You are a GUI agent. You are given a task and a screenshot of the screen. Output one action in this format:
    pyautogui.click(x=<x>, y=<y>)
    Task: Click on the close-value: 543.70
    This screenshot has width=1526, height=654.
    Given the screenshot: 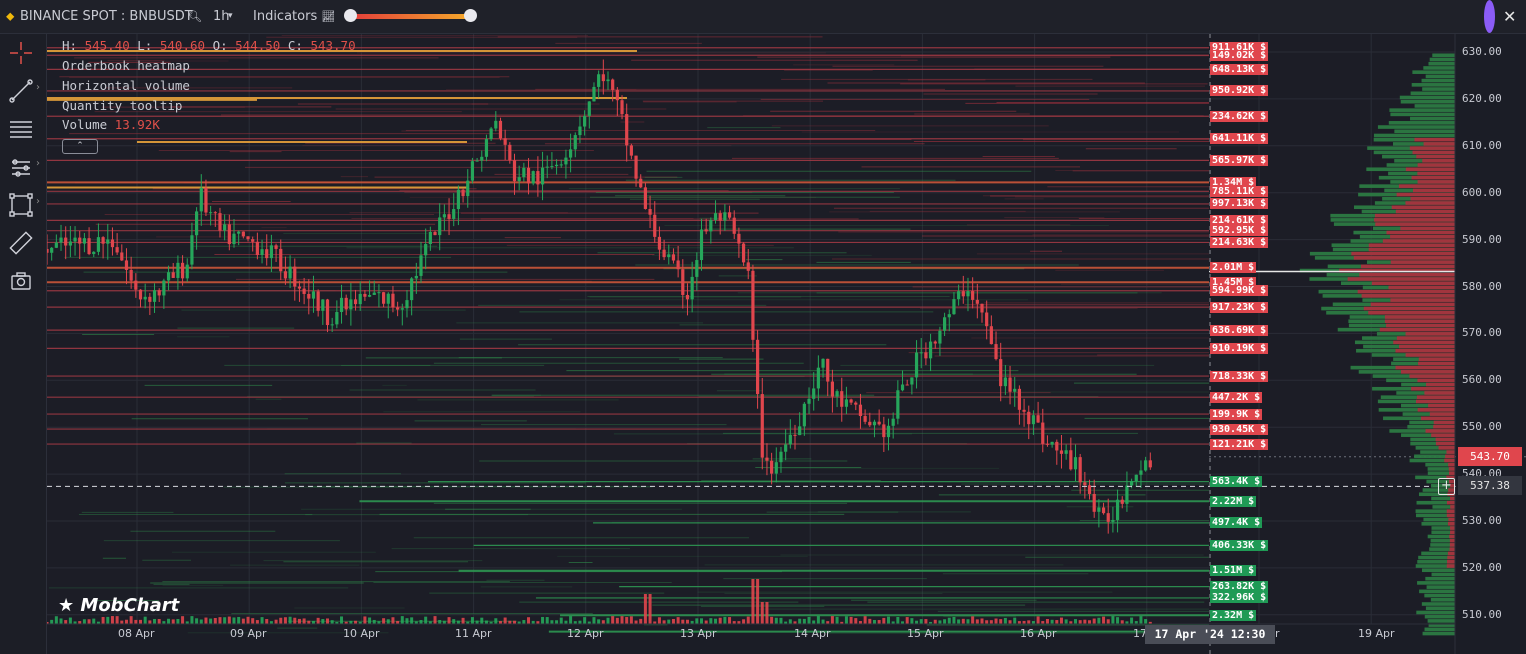 What is the action you would take?
    pyautogui.click(x=333, y=45)
    